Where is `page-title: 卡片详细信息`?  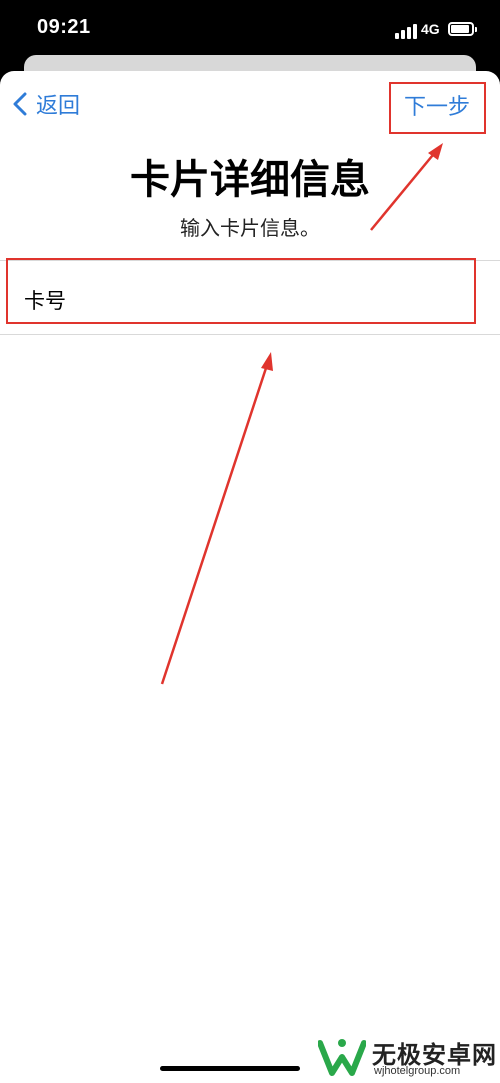
page-title: 卡片详细信息 is located at coordinates (250, 180).